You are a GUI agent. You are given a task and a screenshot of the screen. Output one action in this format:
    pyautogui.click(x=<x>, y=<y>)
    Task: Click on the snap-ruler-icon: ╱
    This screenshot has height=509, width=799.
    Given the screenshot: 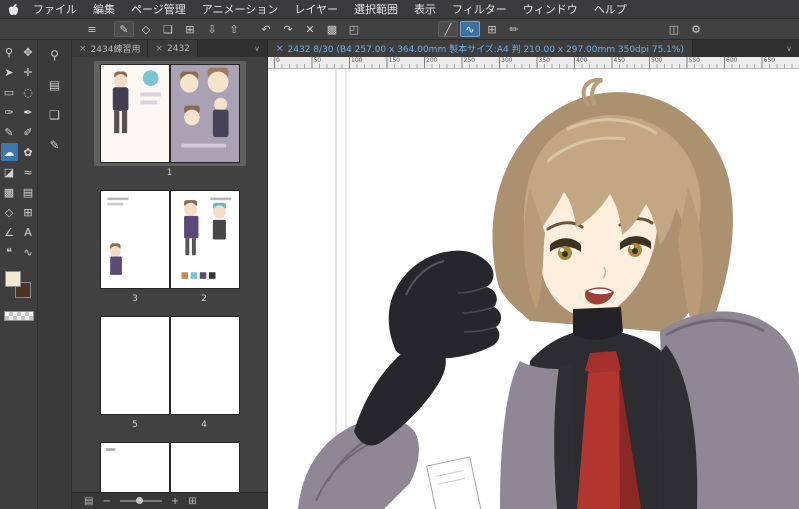 What is the action you would take?
    pyautogui.click(x=448, y=29)
    